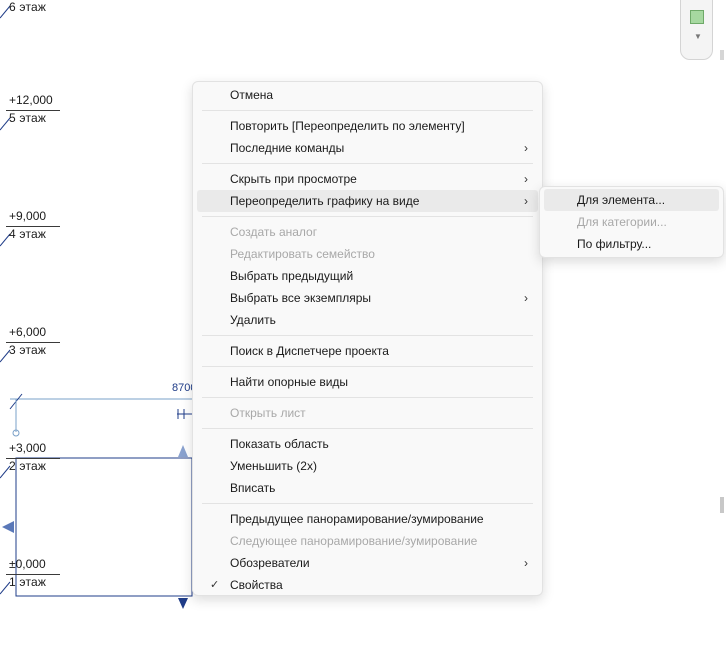 Image resolution: width=726 pixels, height=650 pixels. I want to click on menu-item-find-referring-views: Найти опорные виды, so click(367, 382).